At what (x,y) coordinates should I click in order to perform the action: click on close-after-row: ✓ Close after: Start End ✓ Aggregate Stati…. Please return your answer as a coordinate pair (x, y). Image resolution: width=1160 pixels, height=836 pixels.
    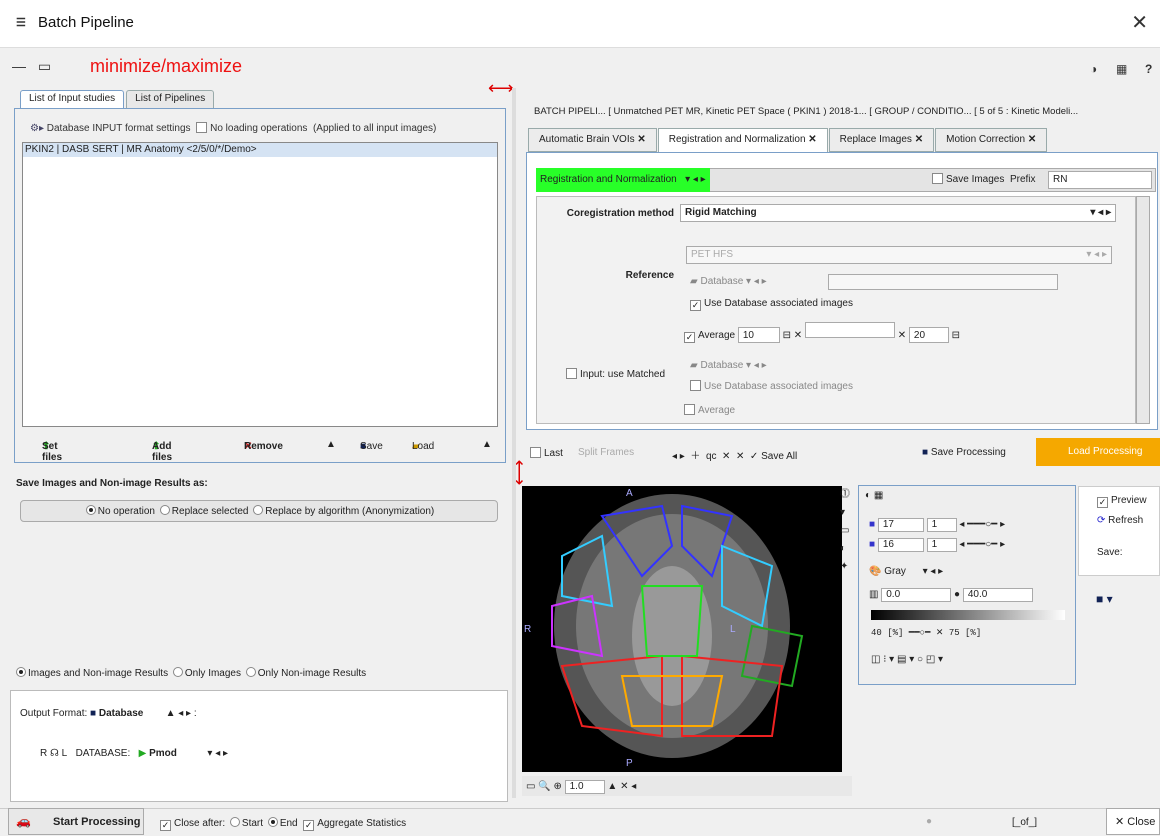
    Looking at the image, I should click on (283, 824).